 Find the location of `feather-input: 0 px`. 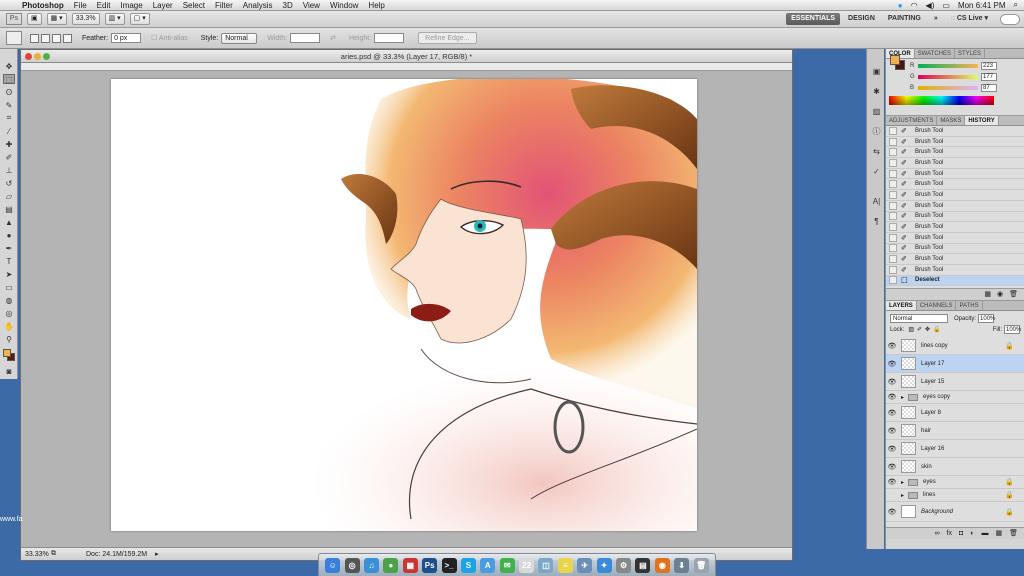

feather-input: 0 px is located at coordinates (126, 38).